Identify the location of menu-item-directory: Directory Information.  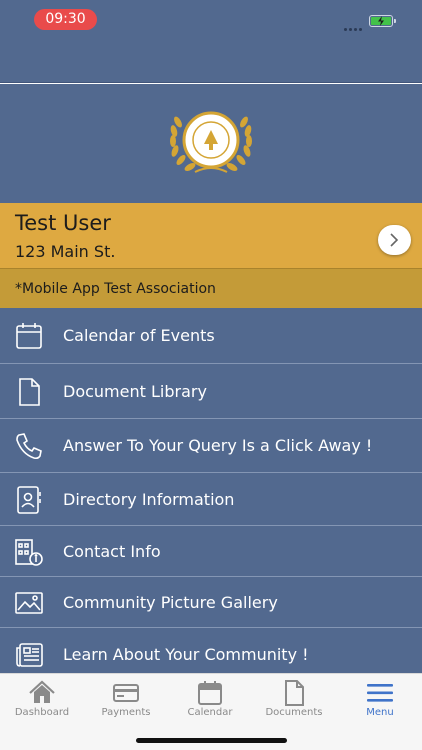
(211, 499).